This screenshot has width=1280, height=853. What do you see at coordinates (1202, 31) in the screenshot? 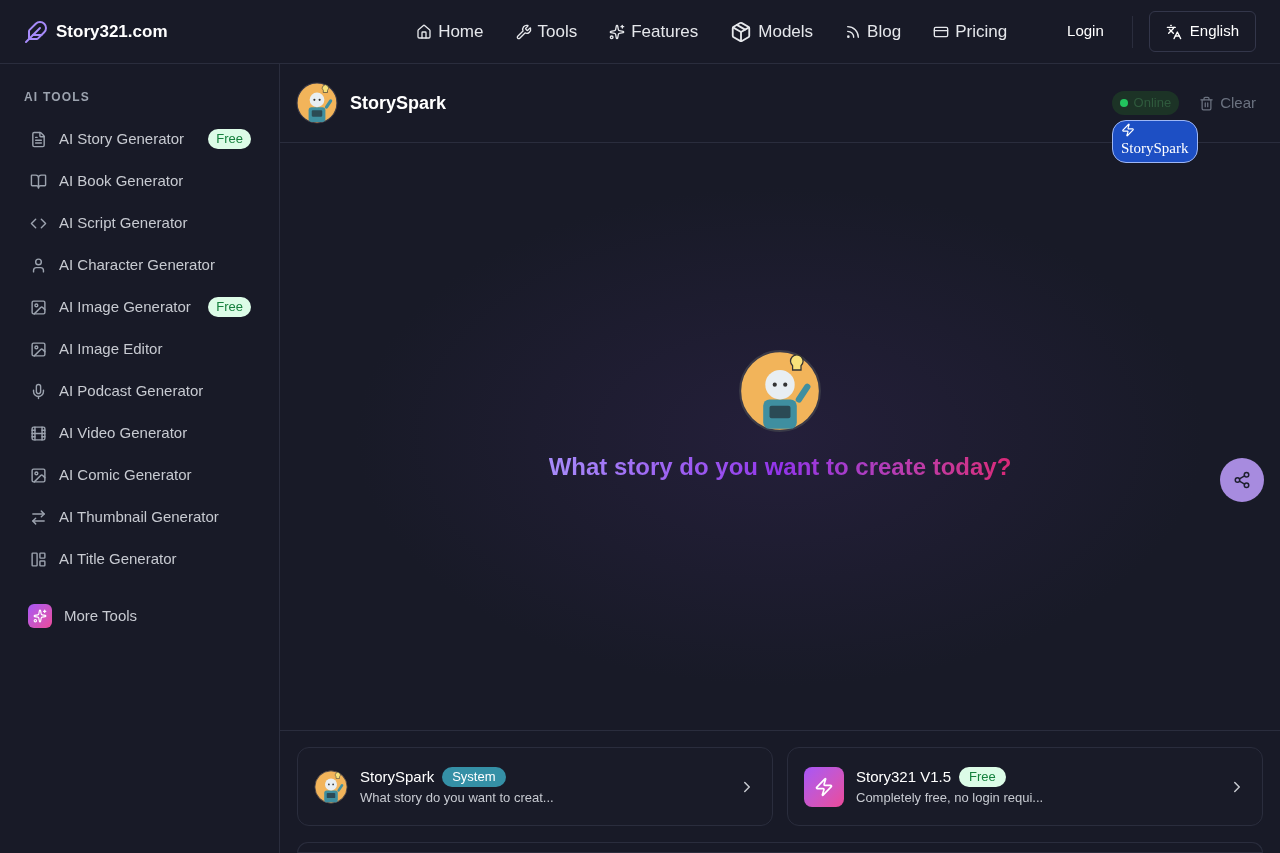
I see `language-button: English` at bounding box center [1202, 31].